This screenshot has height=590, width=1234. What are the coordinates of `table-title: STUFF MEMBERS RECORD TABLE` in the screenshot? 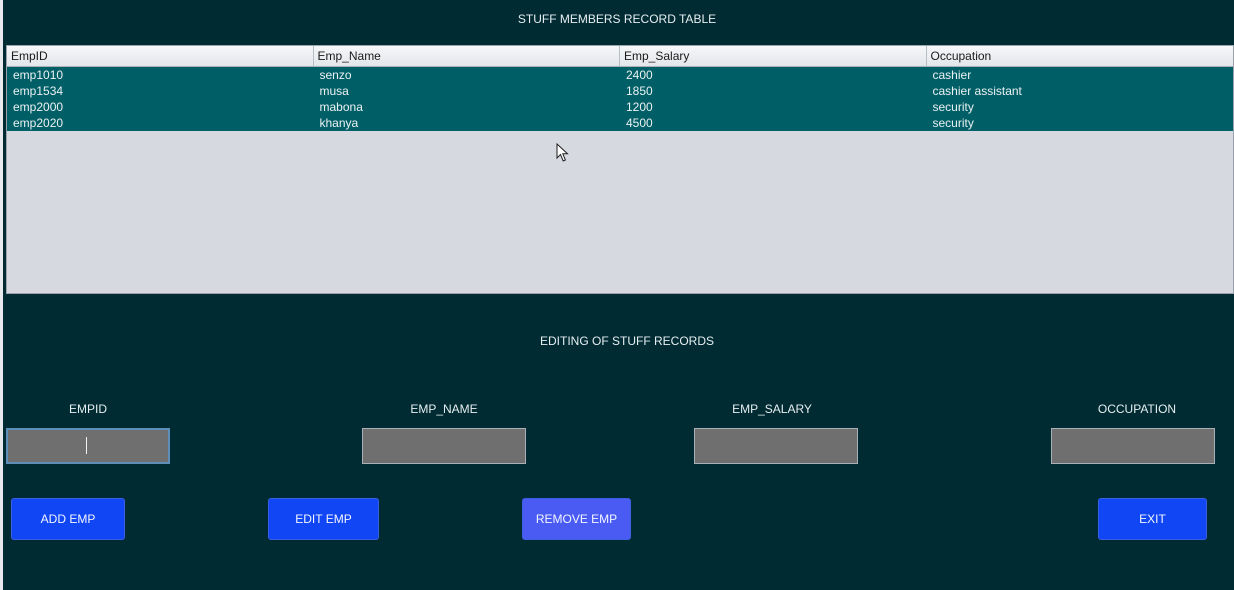 It's located at (617, 19).